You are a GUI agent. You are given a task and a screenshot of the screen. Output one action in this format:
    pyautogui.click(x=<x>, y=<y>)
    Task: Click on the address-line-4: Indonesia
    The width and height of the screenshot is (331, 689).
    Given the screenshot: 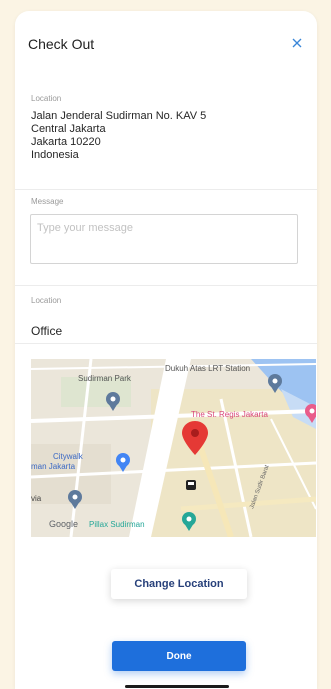 What is the action you would take?
    pyautogui.click(x=55, y=155)
    